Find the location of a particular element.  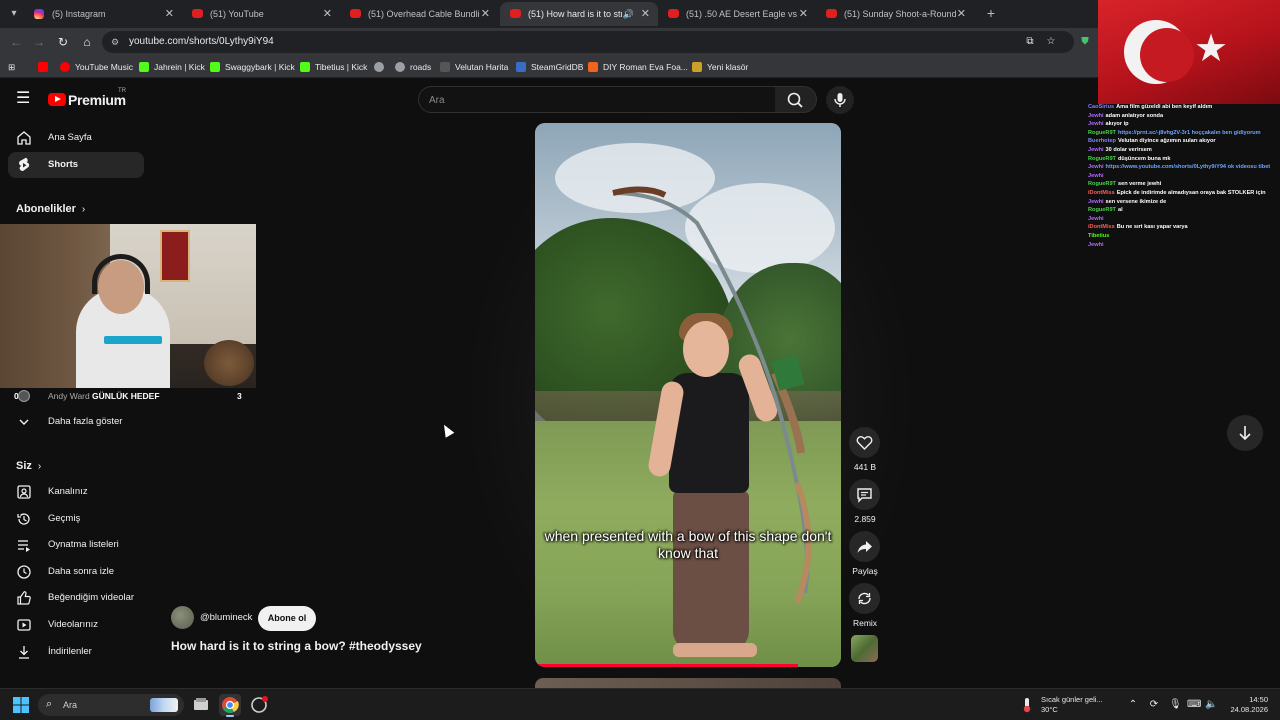

subscriptions-heading: Abonelikler › is located at coordinates (50, 209).